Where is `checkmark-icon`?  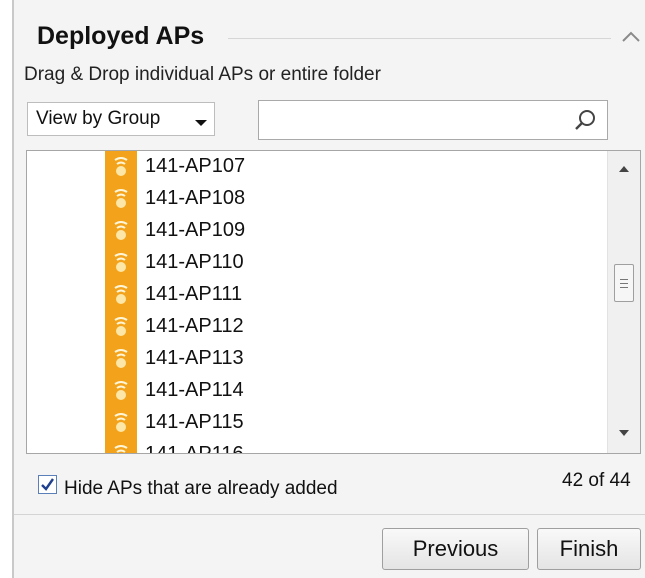 checkmark-icon is located at coordinates (47, 484).